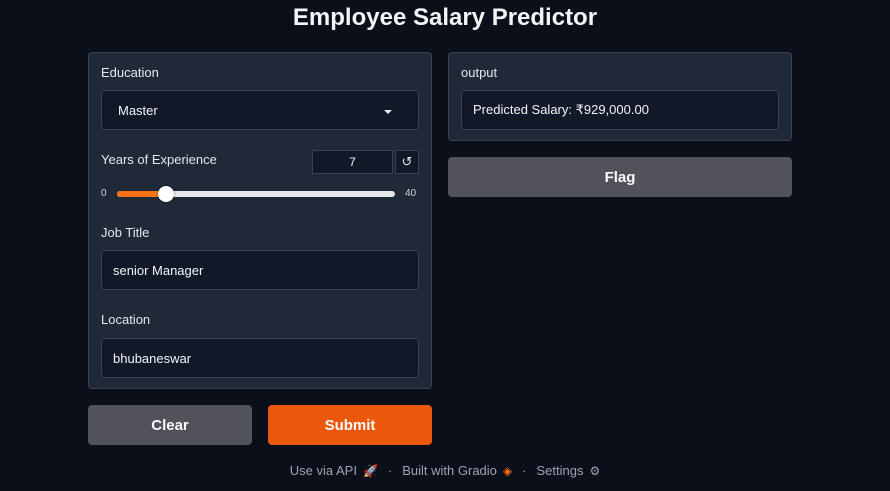 This screenshot has width=890, height=491. What do you see at coordinates (411, 193) in the screenshot?
I see `slider-max-label: 40` at bounding box center [411, 193].